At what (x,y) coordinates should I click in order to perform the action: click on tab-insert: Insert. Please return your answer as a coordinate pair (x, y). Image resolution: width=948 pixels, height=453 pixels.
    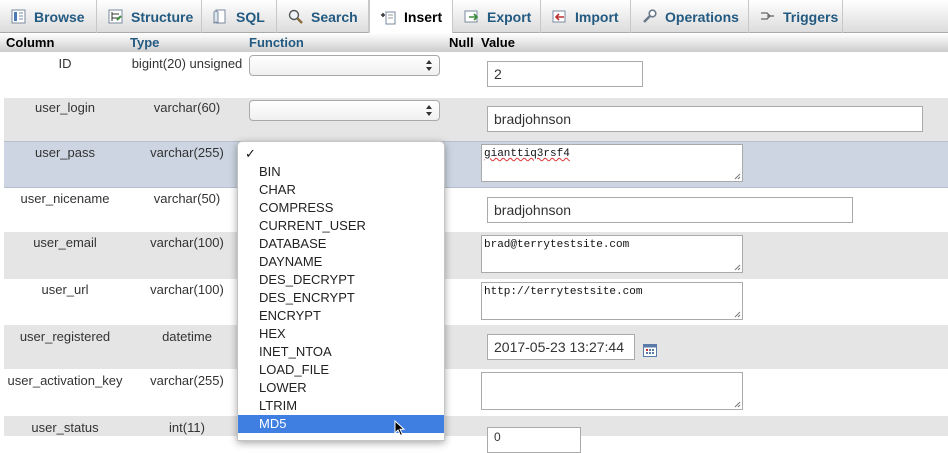
    Looking at the image, I should click on (411, 17).